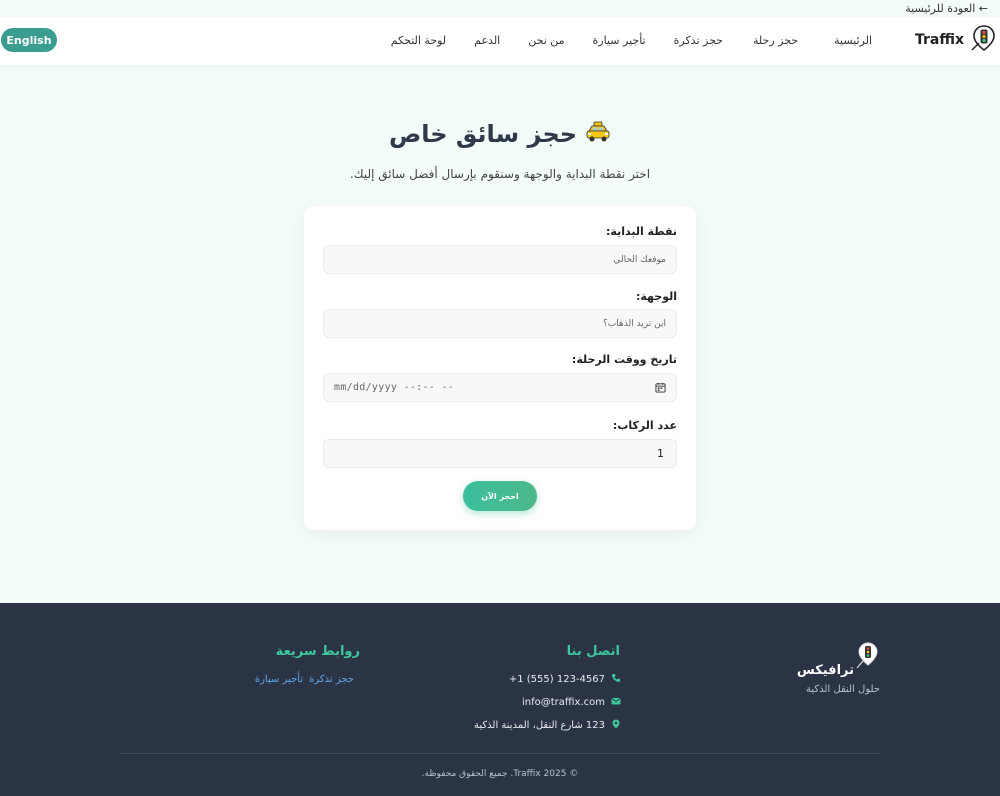 This screenshot has height=796, width=1000. I want to click on contact-address: 123 شارع النقل، المدينة الذكية, so click(547, 725).